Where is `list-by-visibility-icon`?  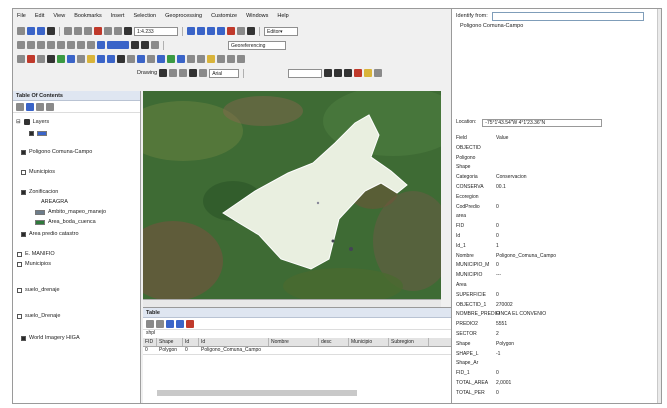
list-by-visibility-icon is located at coordinates (40, 106).